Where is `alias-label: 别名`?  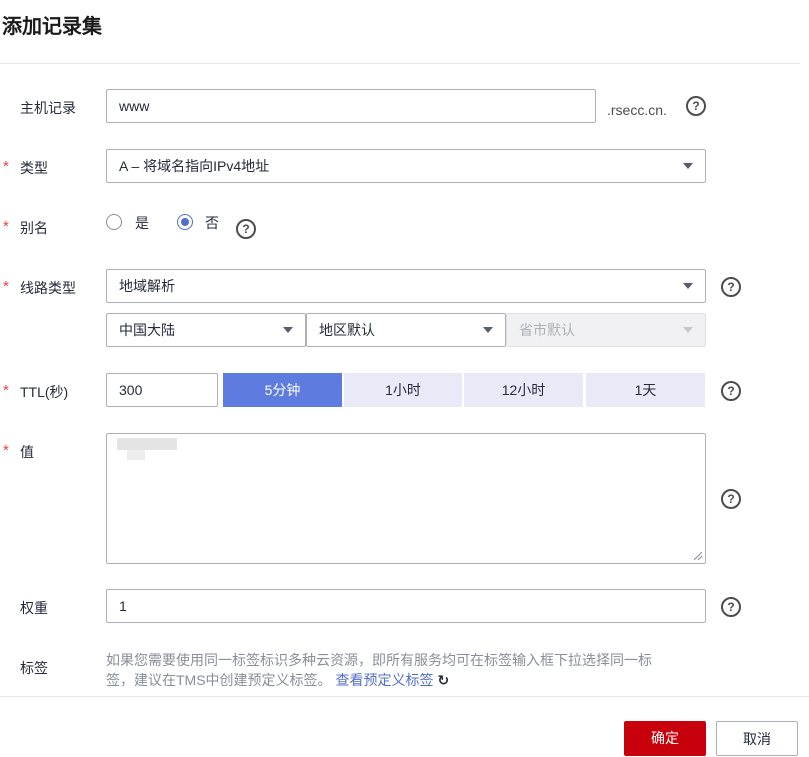
alias-label: 别名 is located at coordinates (34, 228).